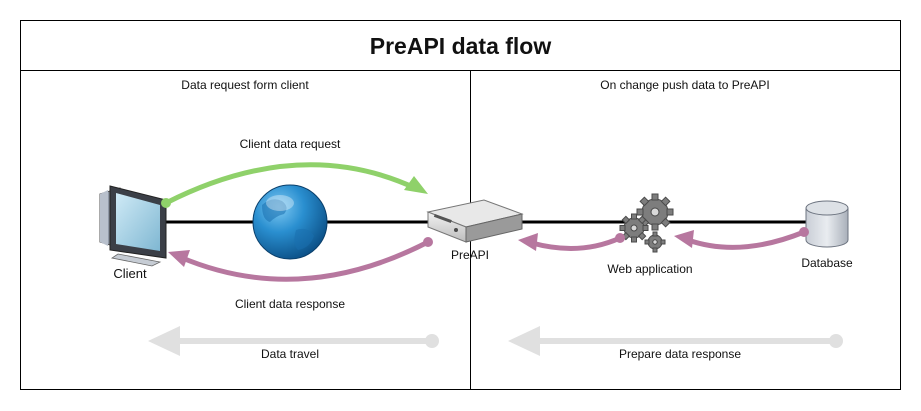 This screenshot has width=921, height=411. What do you see at coordinates (650, 269) in the screenshot?
I see `web-application-label: Web application` at bounding box center [650, 269].